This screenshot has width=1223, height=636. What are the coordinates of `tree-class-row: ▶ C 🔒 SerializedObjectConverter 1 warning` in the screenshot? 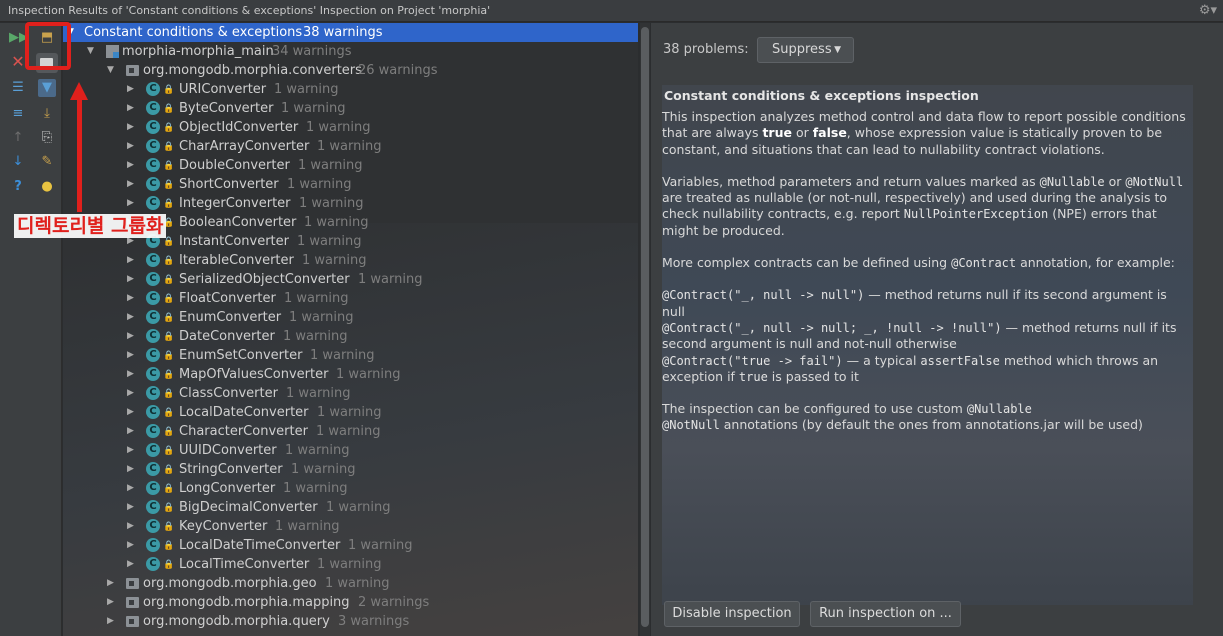 It's located at (350, 279).